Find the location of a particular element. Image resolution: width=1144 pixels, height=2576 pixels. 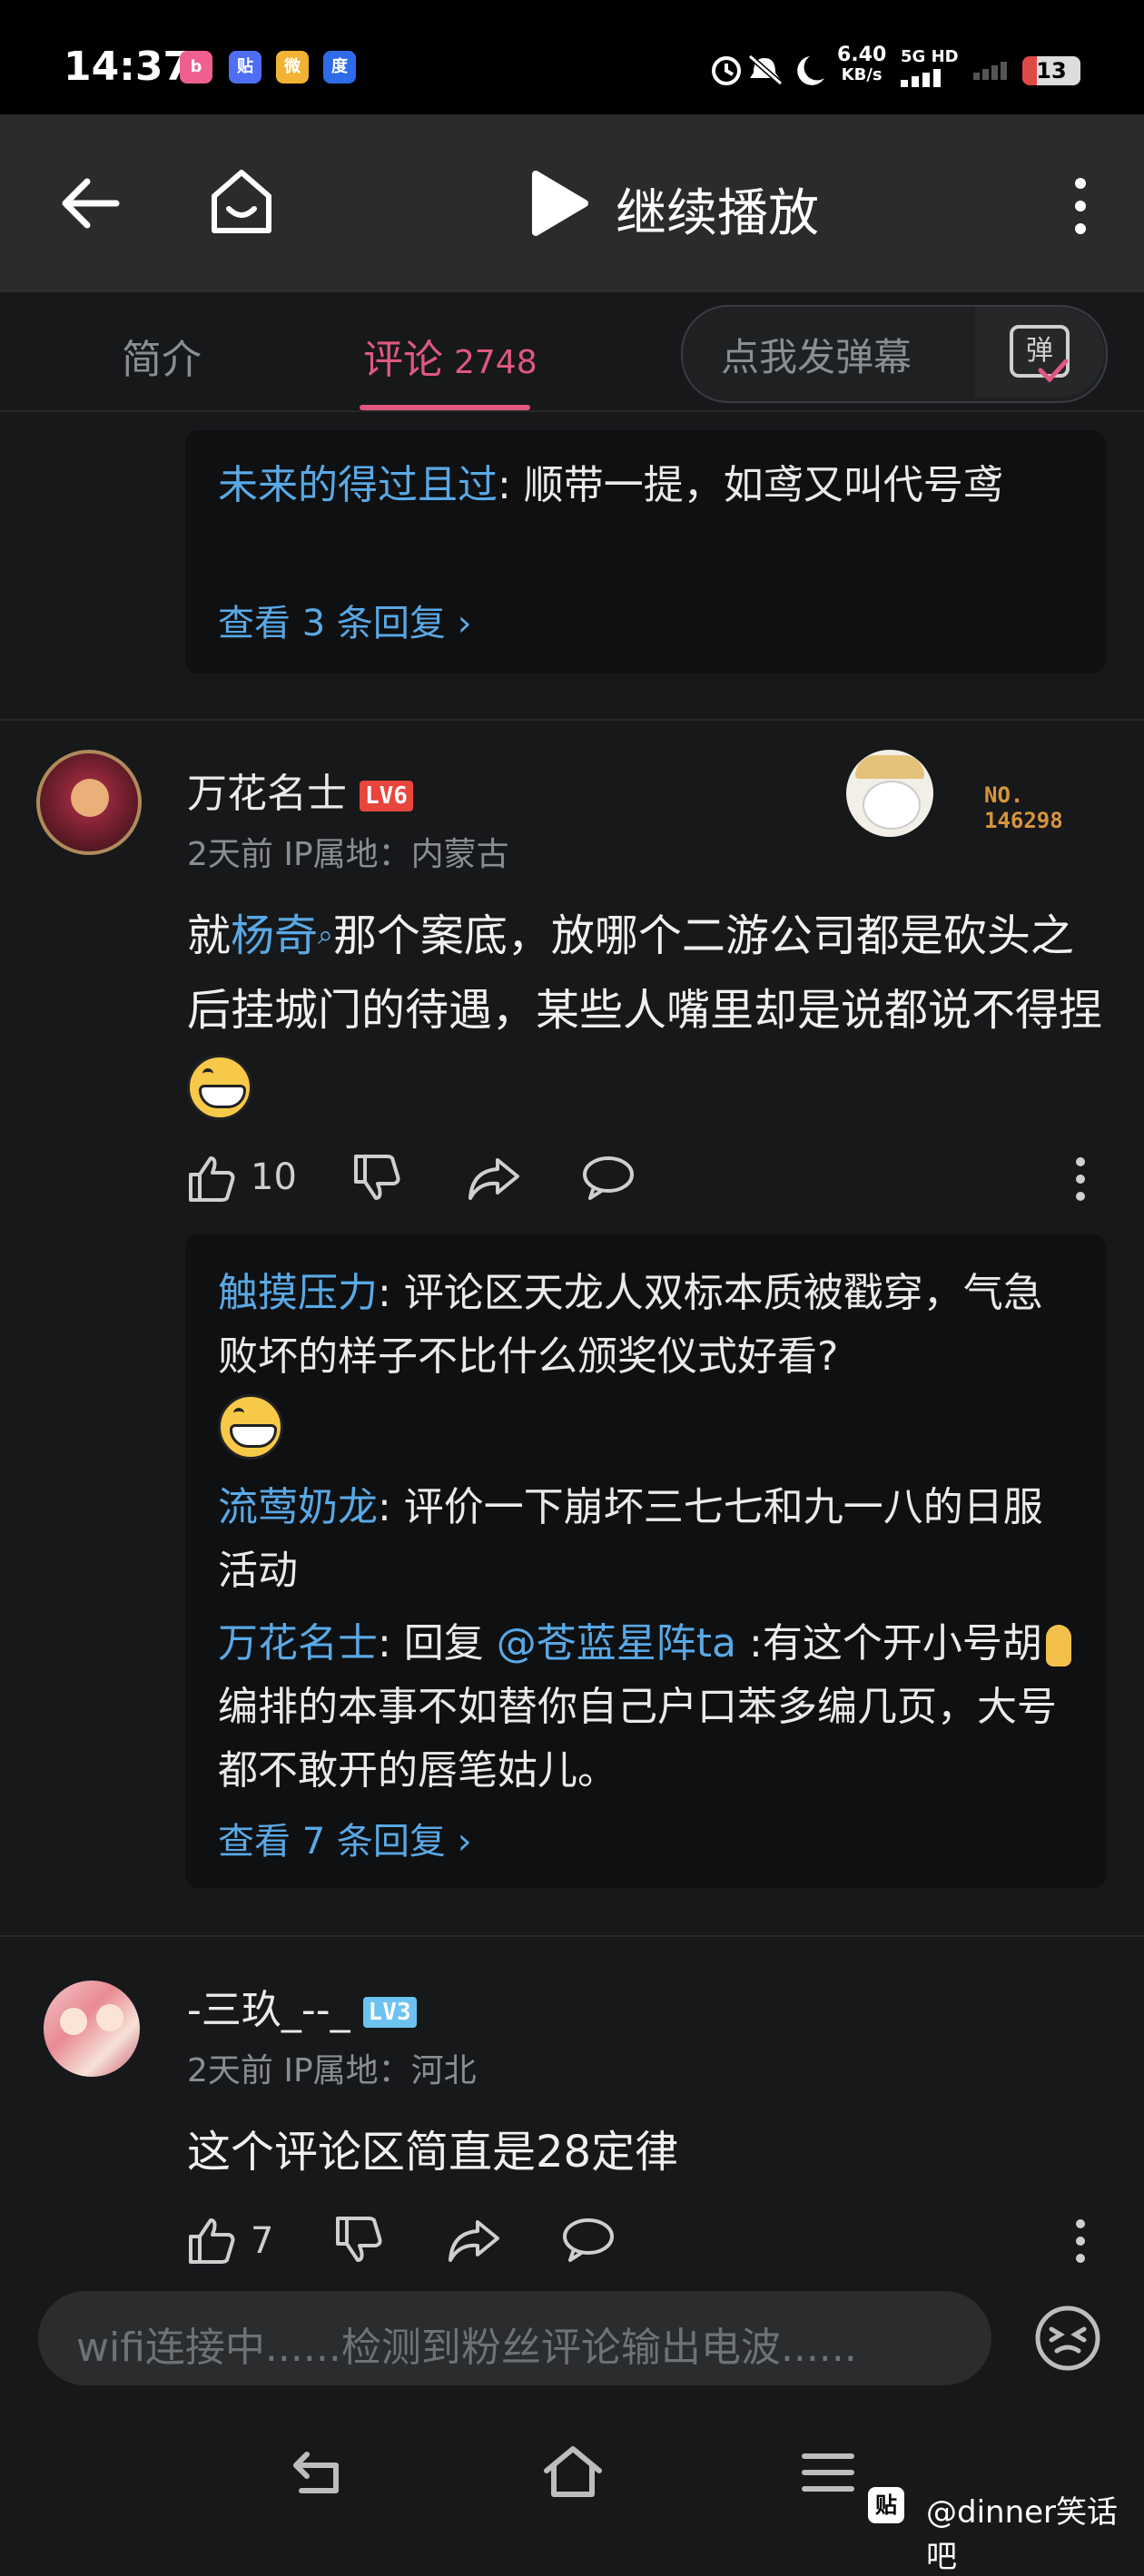

reply-text: :有这个开小号胡 is located at coordinates (889, 1643).